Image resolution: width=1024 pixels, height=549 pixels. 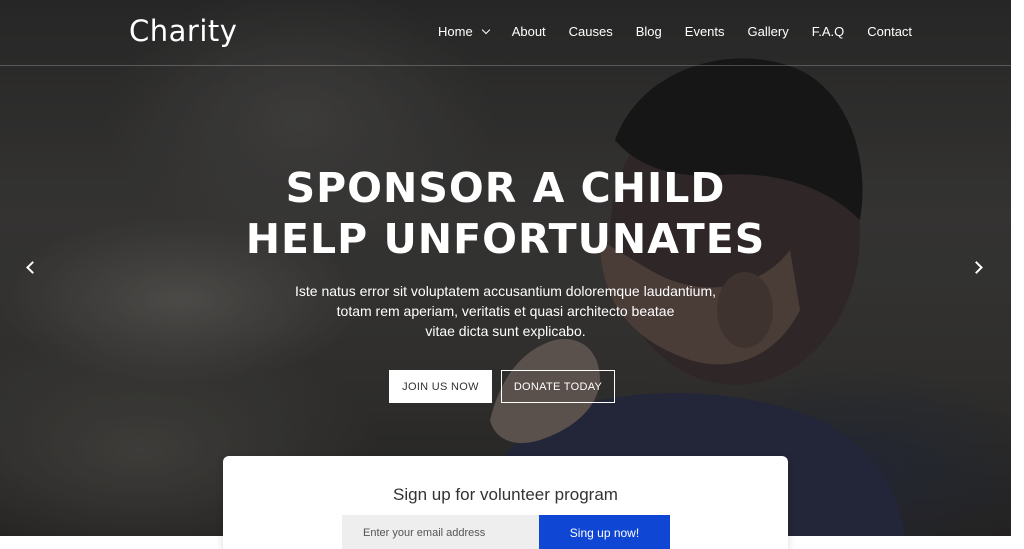 I want to click on nav-item-label: Home, so click(x=455, y=31).